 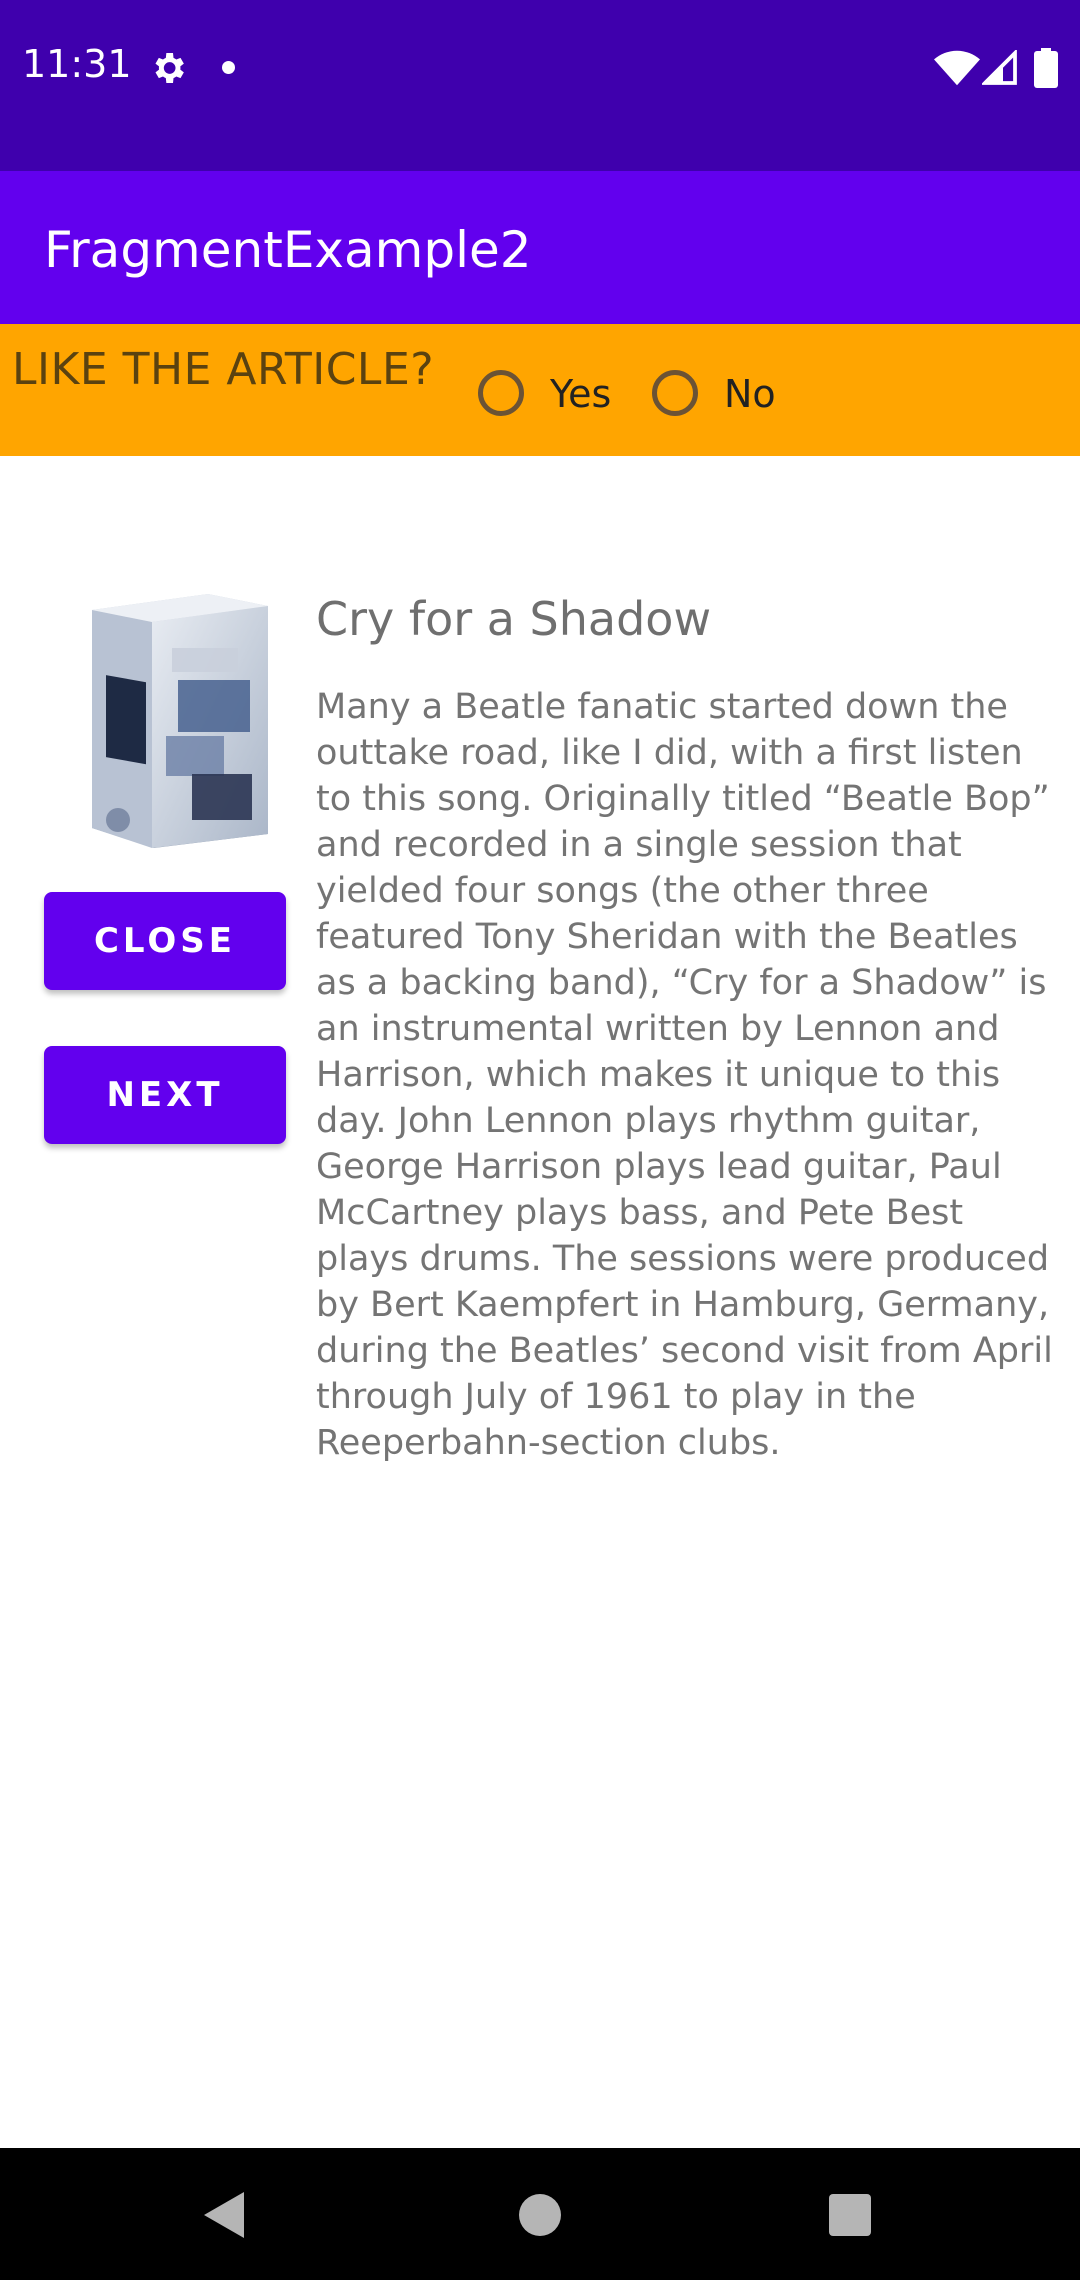 What do you see at coordinates (180, 721) in the screenshot?
I see `album-cover-image` at bounding box center [180, 721].